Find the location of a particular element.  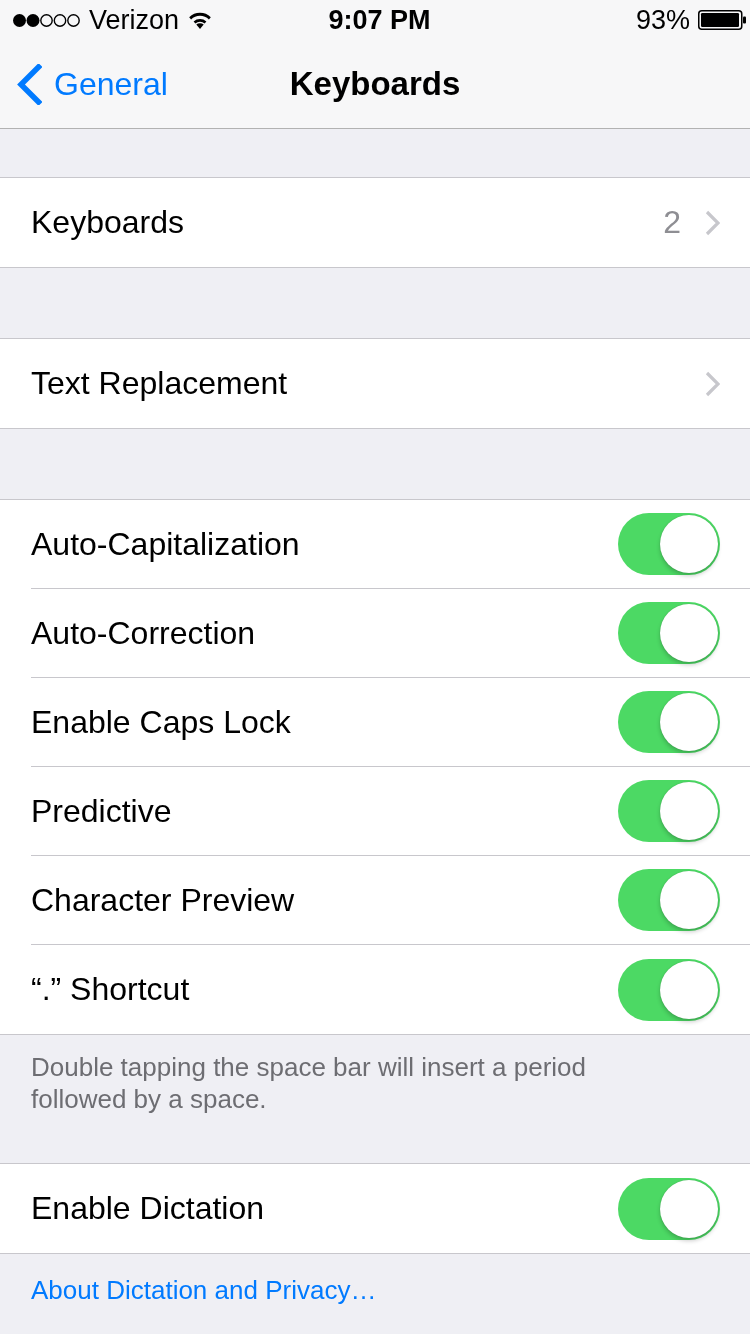

page-title: Keyboards is located at coordinates (375, 84).